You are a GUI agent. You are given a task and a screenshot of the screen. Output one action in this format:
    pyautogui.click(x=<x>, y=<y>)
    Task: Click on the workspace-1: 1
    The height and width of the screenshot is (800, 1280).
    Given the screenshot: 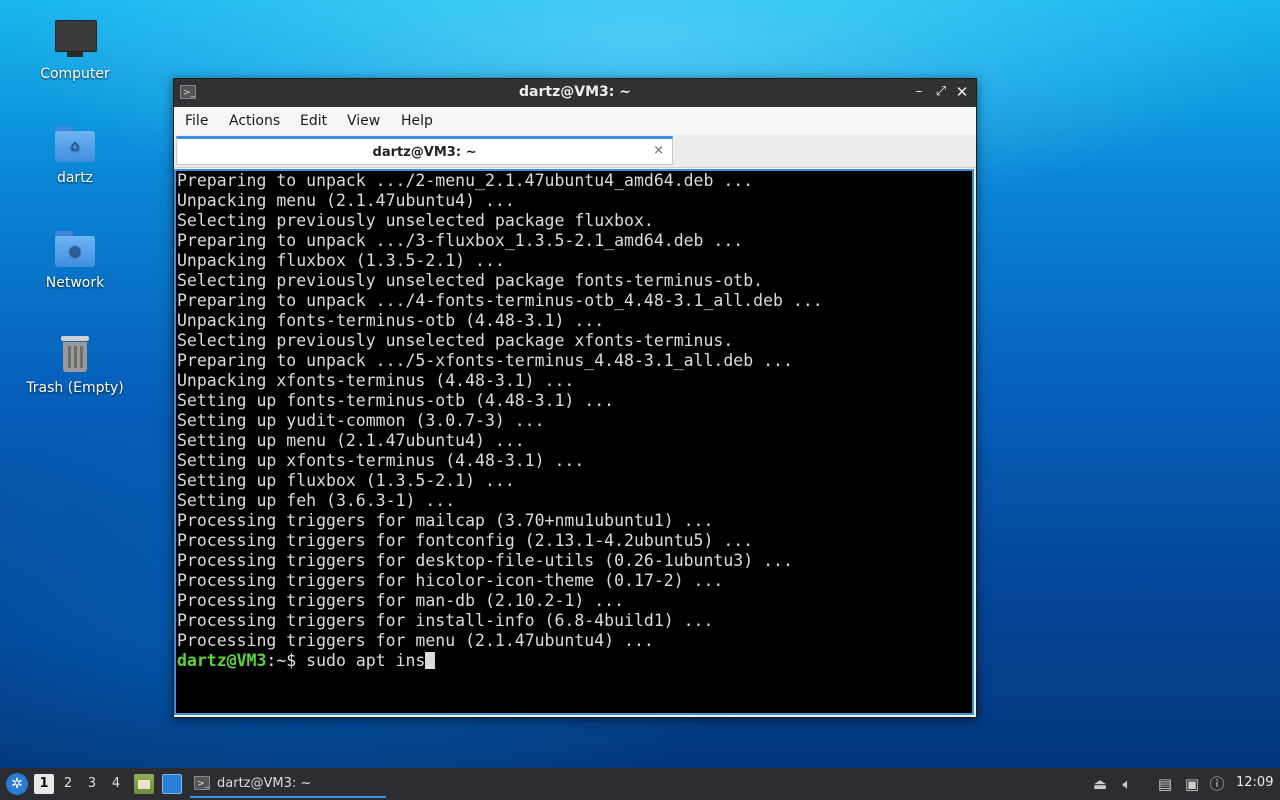 What is the action you would take?
    pyautogui.click(x=44, y=784)
    